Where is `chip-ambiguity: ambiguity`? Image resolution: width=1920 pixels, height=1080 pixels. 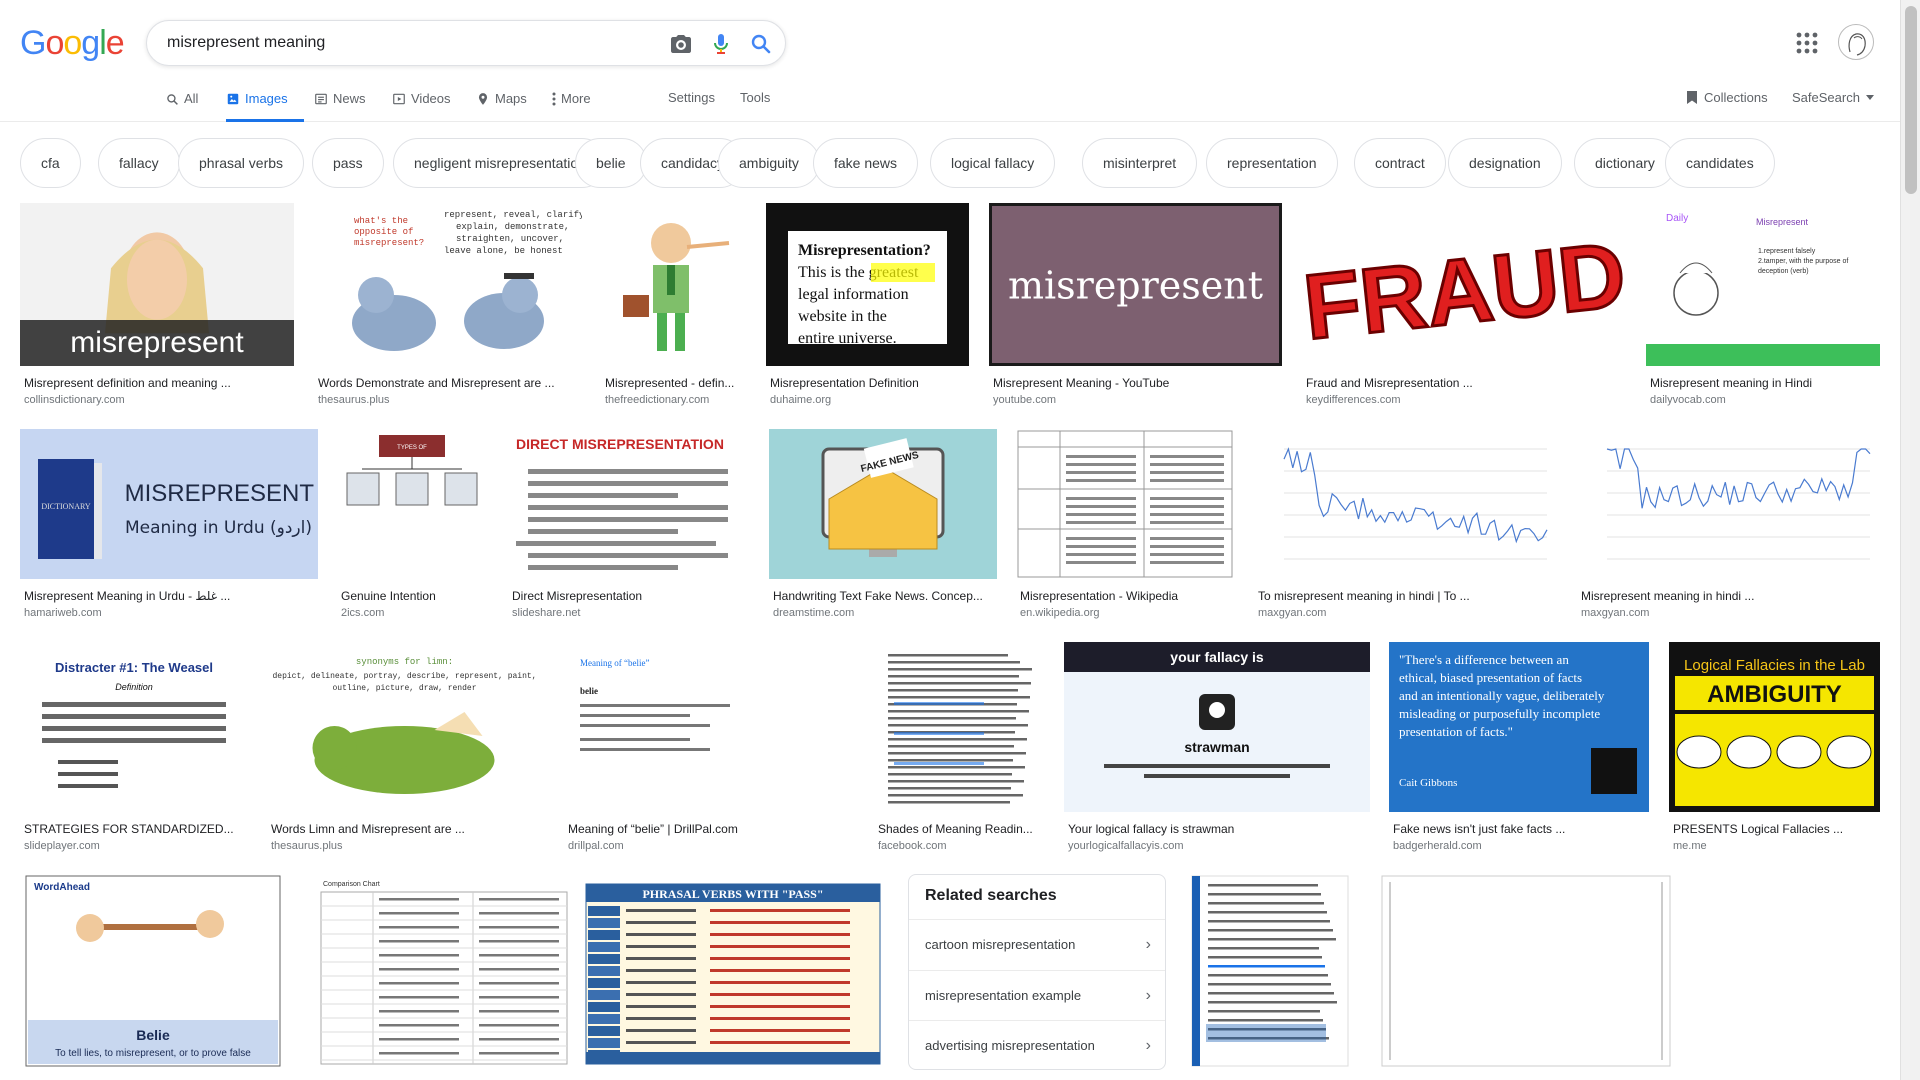 chip-ambiguity: ambiguity is located at coordinates (769, 163).